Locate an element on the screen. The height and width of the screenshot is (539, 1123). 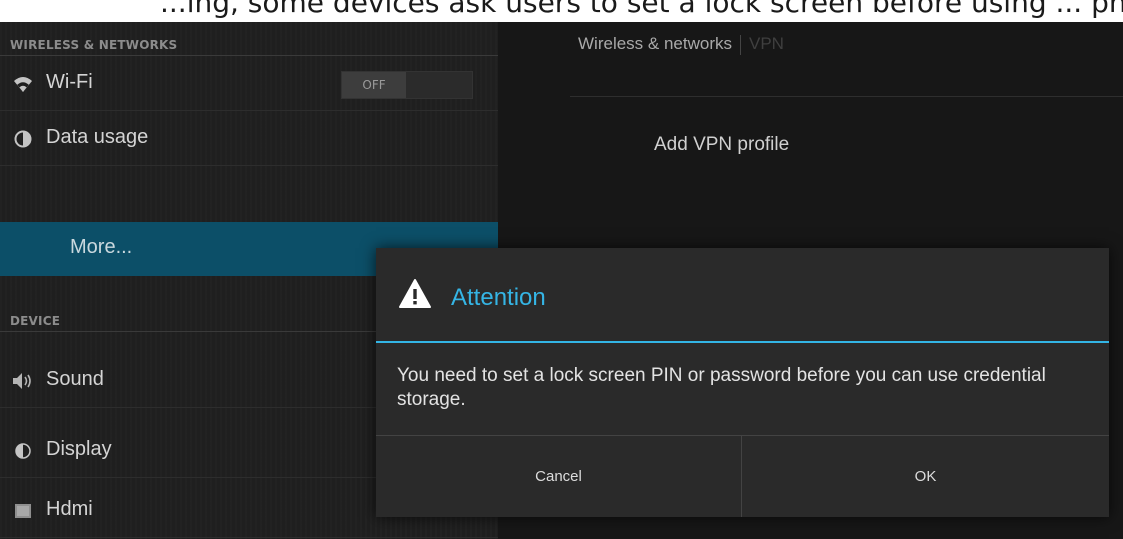
dialog-title: Attention is located at coordinates (498, 297).